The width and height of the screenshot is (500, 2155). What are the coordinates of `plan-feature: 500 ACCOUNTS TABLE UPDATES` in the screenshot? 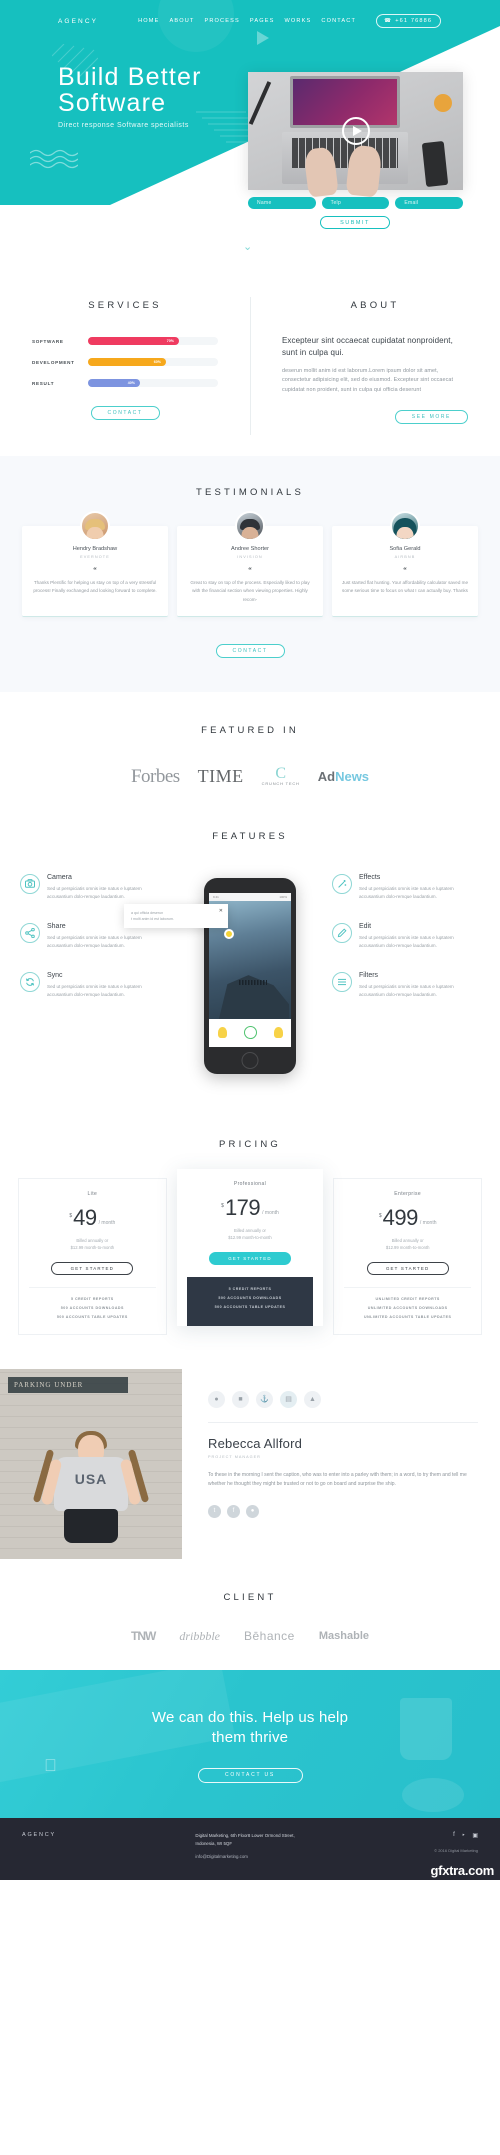 It's located at (92, 1316).